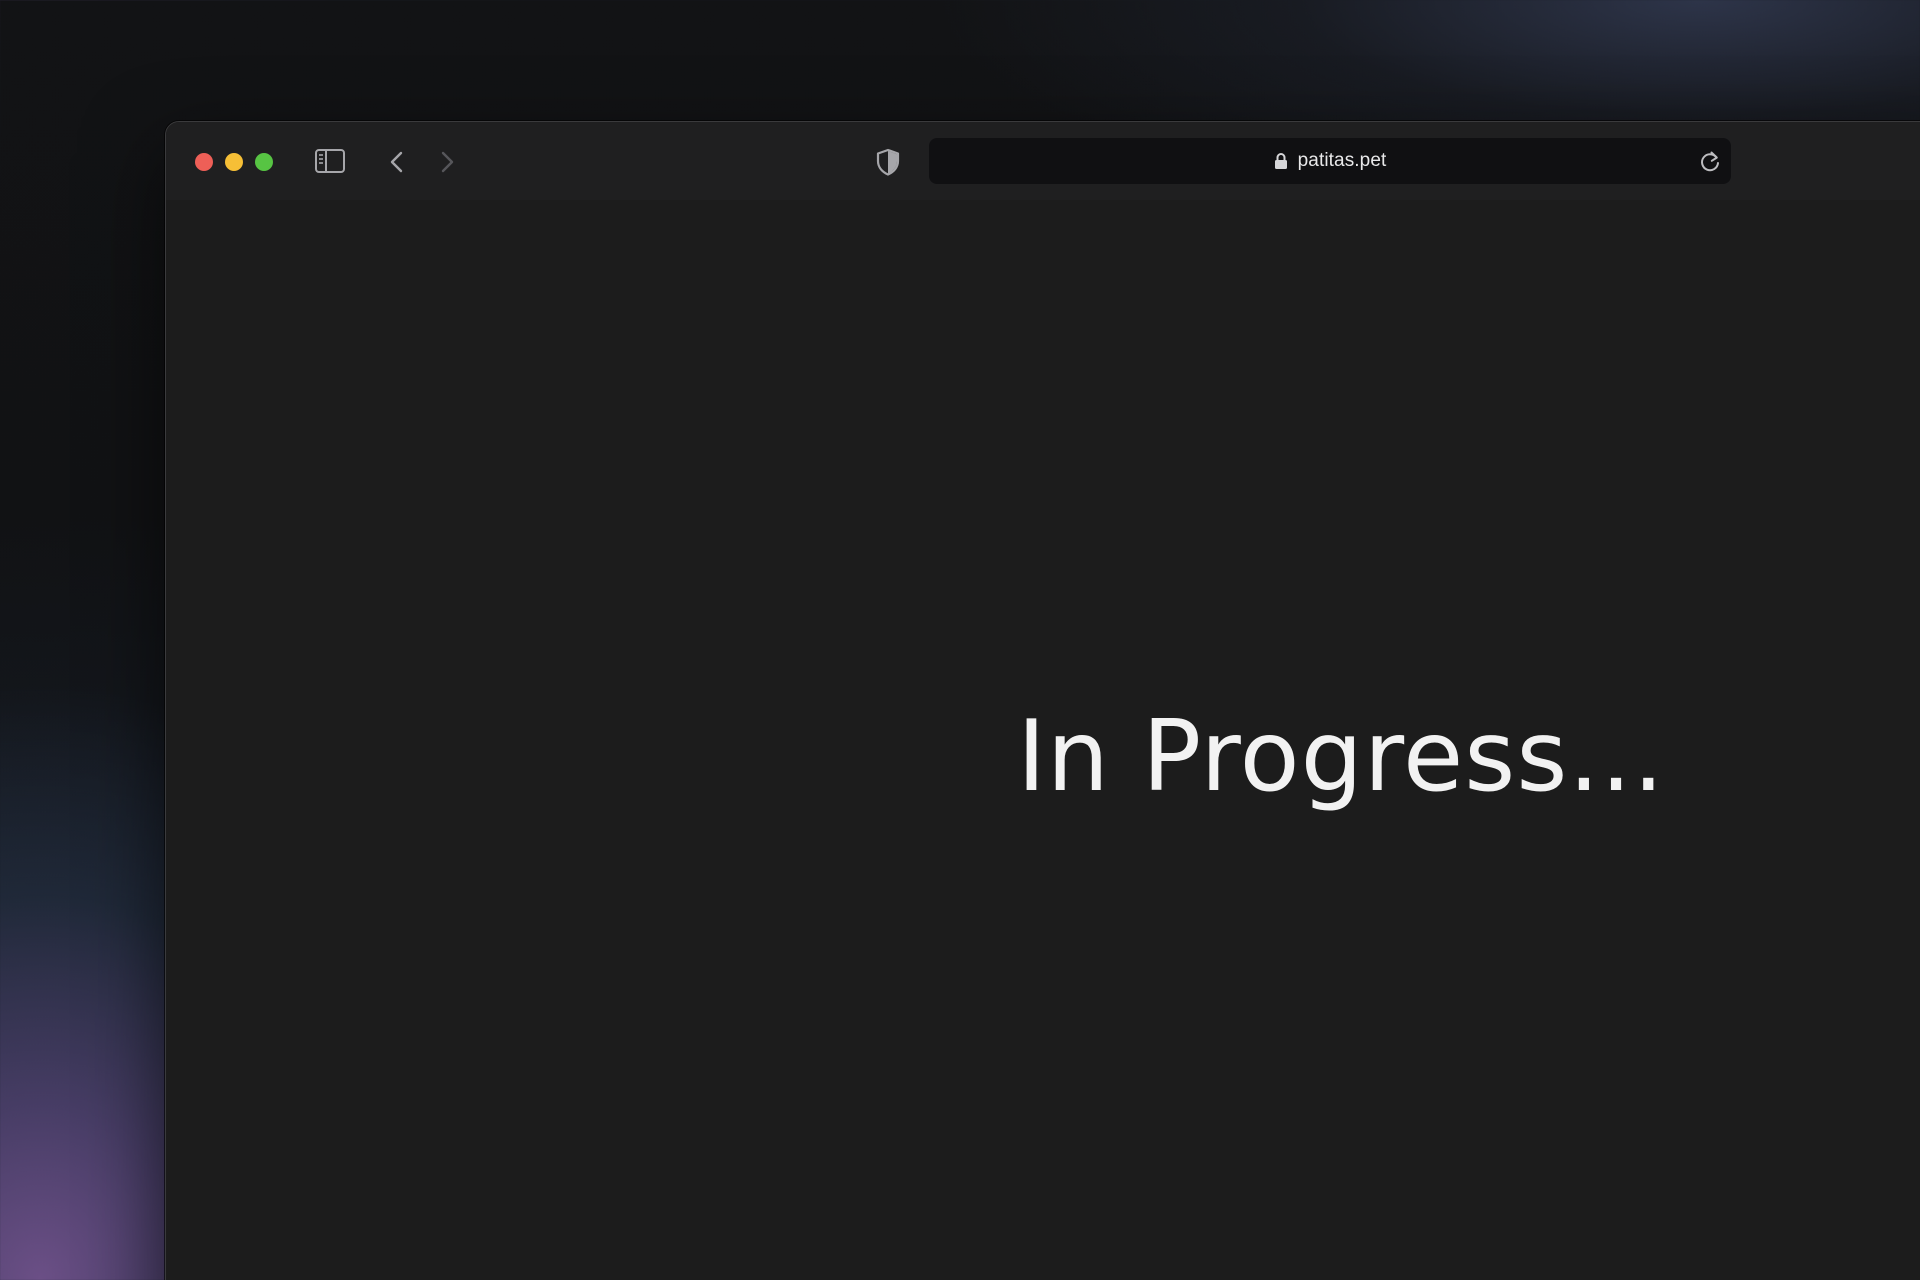  Describe the element at coordinates (397, 162) in the screenshot. I see `back-arrow-icon` at that location.